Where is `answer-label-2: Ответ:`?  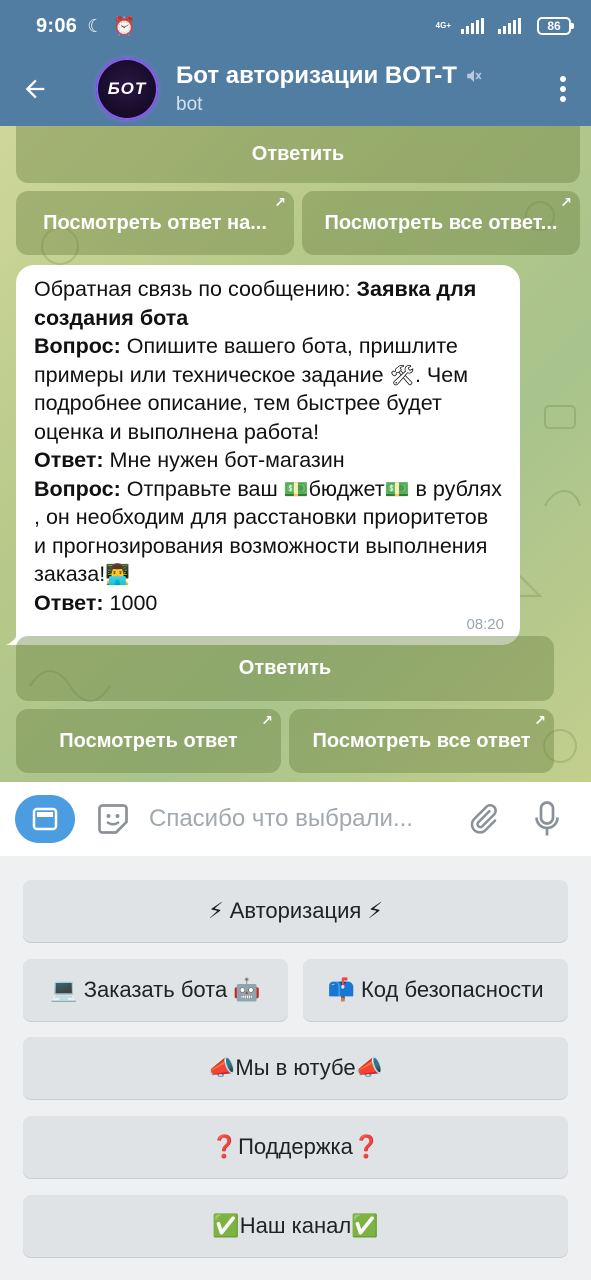
answer-label-2: Ответ: is located at coordinates (69, 602).